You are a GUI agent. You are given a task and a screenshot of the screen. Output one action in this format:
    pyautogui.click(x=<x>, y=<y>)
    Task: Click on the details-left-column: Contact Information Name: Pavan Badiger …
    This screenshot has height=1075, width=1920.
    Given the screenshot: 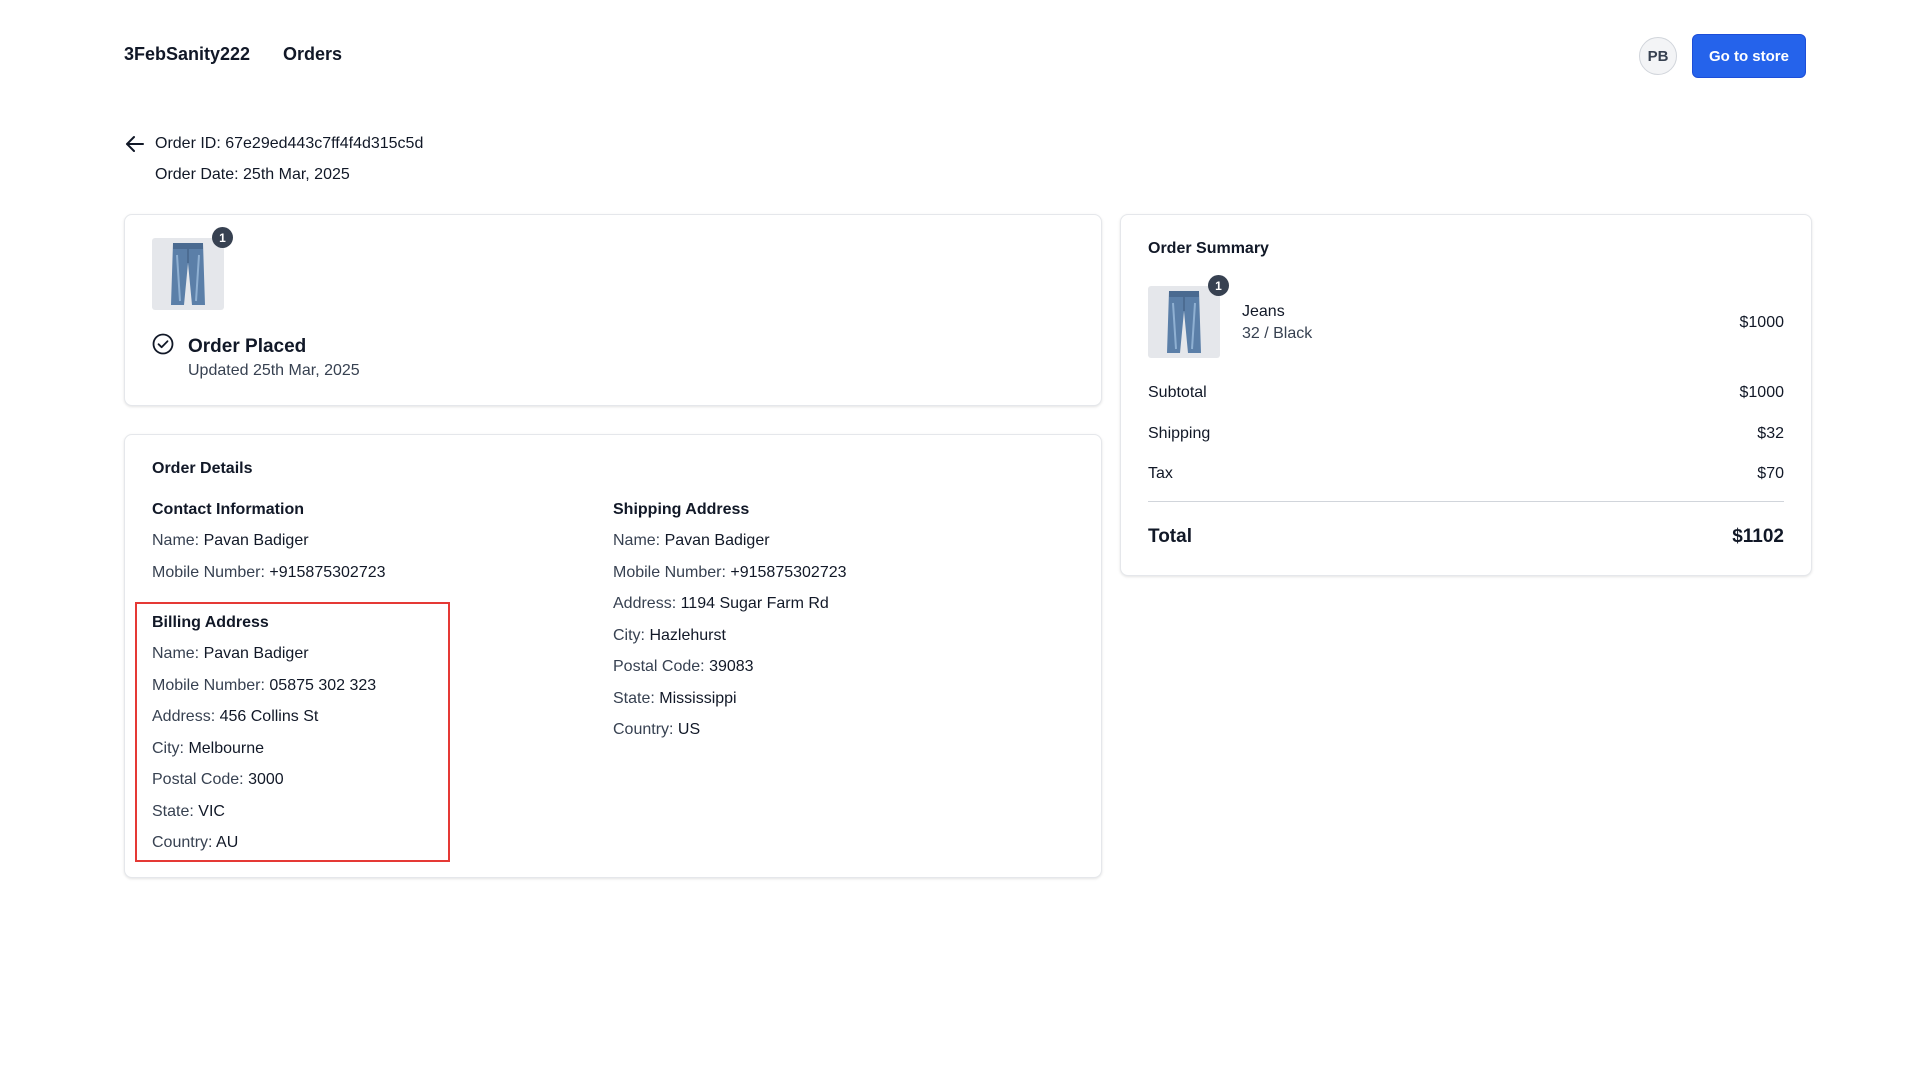 What is the action you would take?
    pyautogui.click(x=367, y=682)
    